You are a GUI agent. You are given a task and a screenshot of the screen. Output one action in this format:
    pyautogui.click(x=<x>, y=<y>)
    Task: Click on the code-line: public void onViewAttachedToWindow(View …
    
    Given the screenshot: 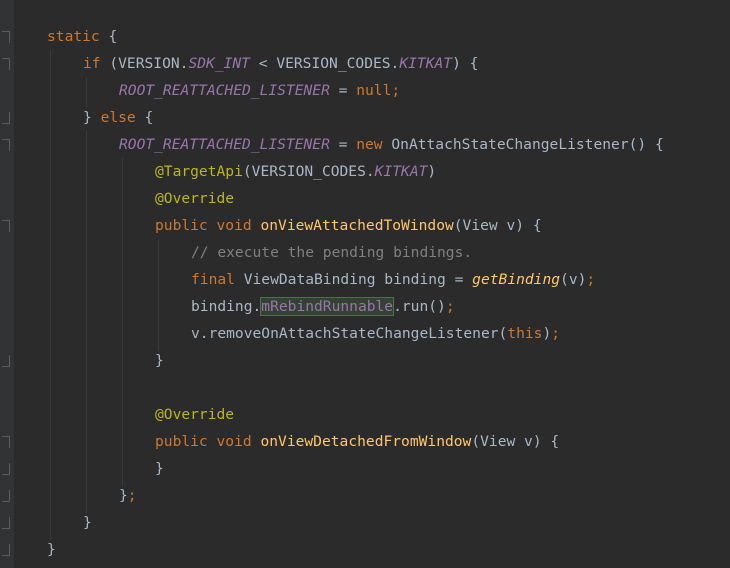 What is the action you would take?
    pyautogui.click(x=348, y=225)
    